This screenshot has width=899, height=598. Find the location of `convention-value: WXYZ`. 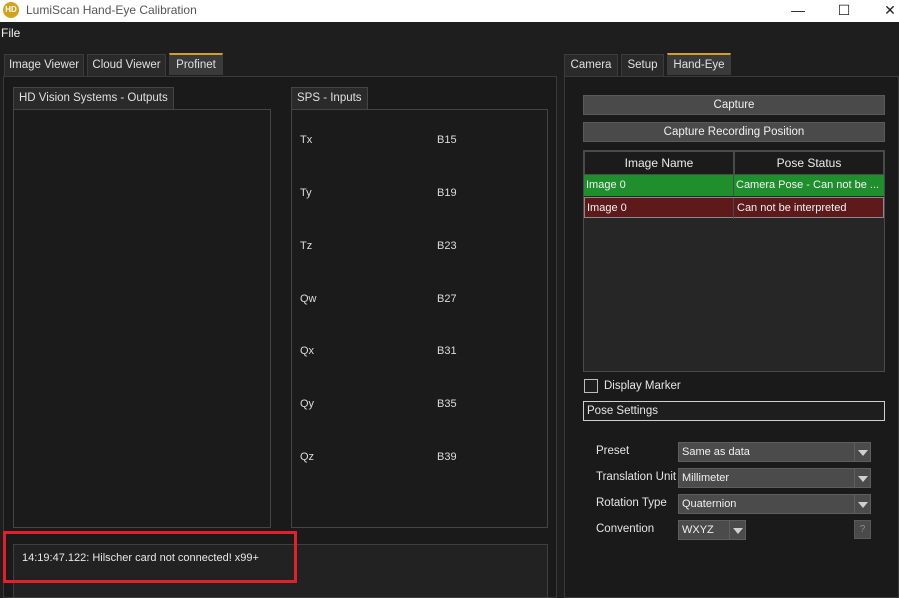

convention-value: WXYZ is located at coordinates (698, 530).